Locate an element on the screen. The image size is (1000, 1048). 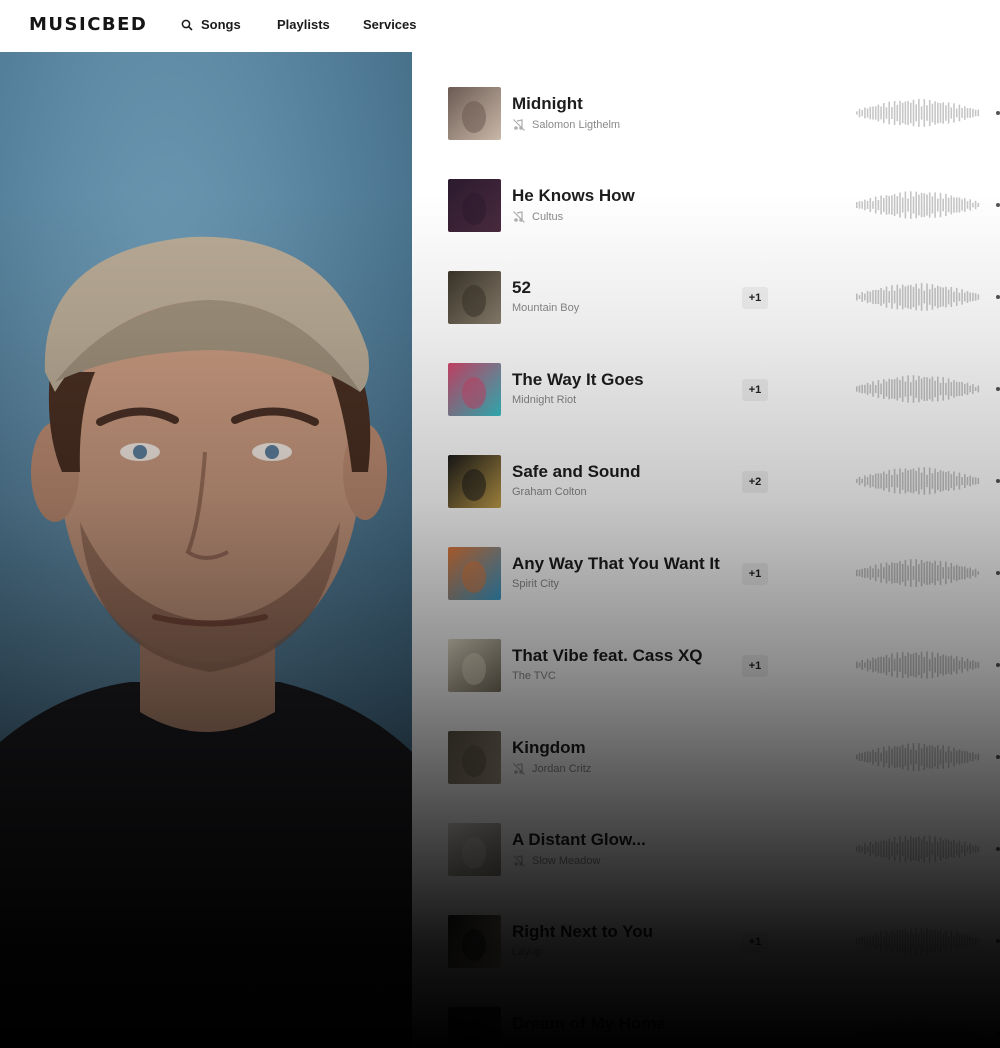
track-artist-name: Jordan Critz is located at coordinates (562, 769).